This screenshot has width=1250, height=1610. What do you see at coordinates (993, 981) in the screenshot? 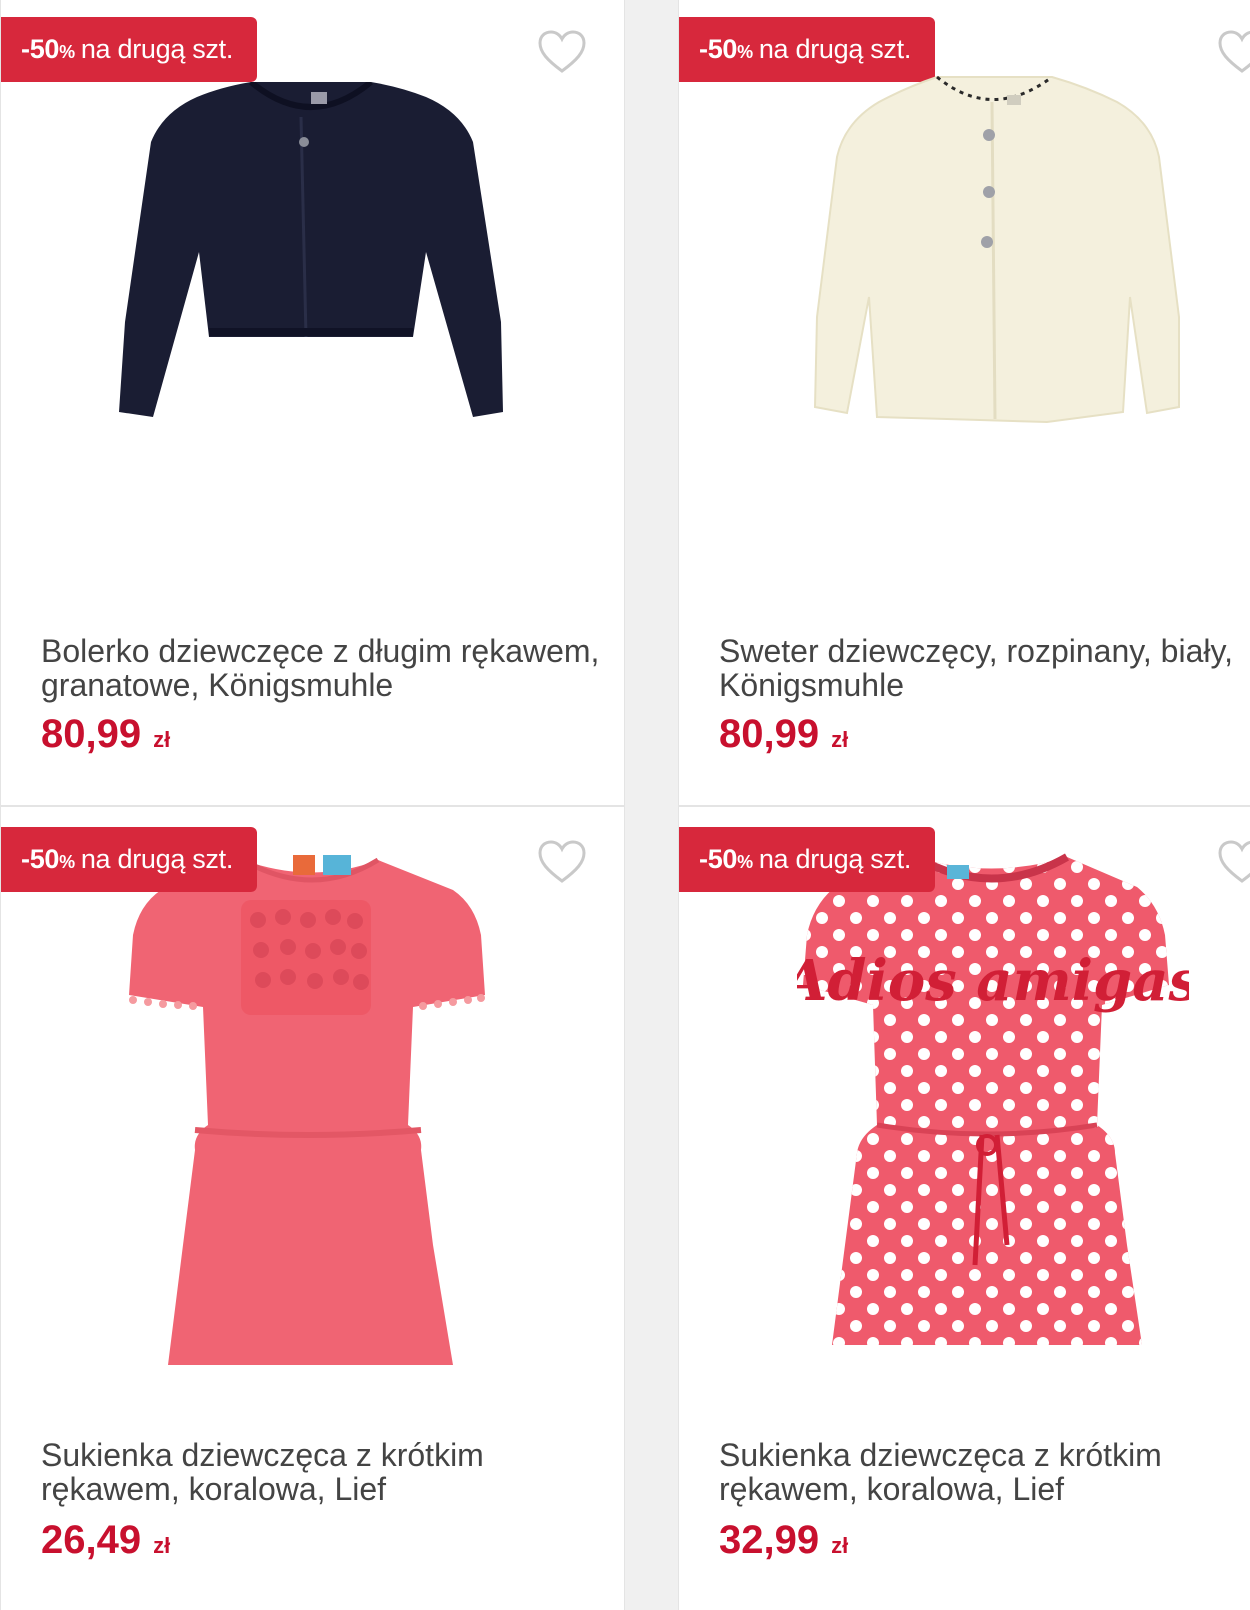
I see `print-text: Adios amigas` at bounding box center [993, 981].